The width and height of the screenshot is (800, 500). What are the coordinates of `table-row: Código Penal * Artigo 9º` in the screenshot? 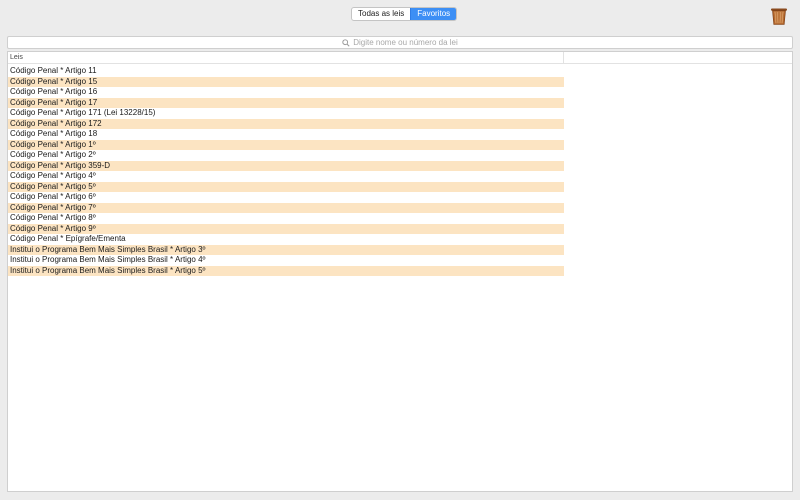 It's located at (286, 228).